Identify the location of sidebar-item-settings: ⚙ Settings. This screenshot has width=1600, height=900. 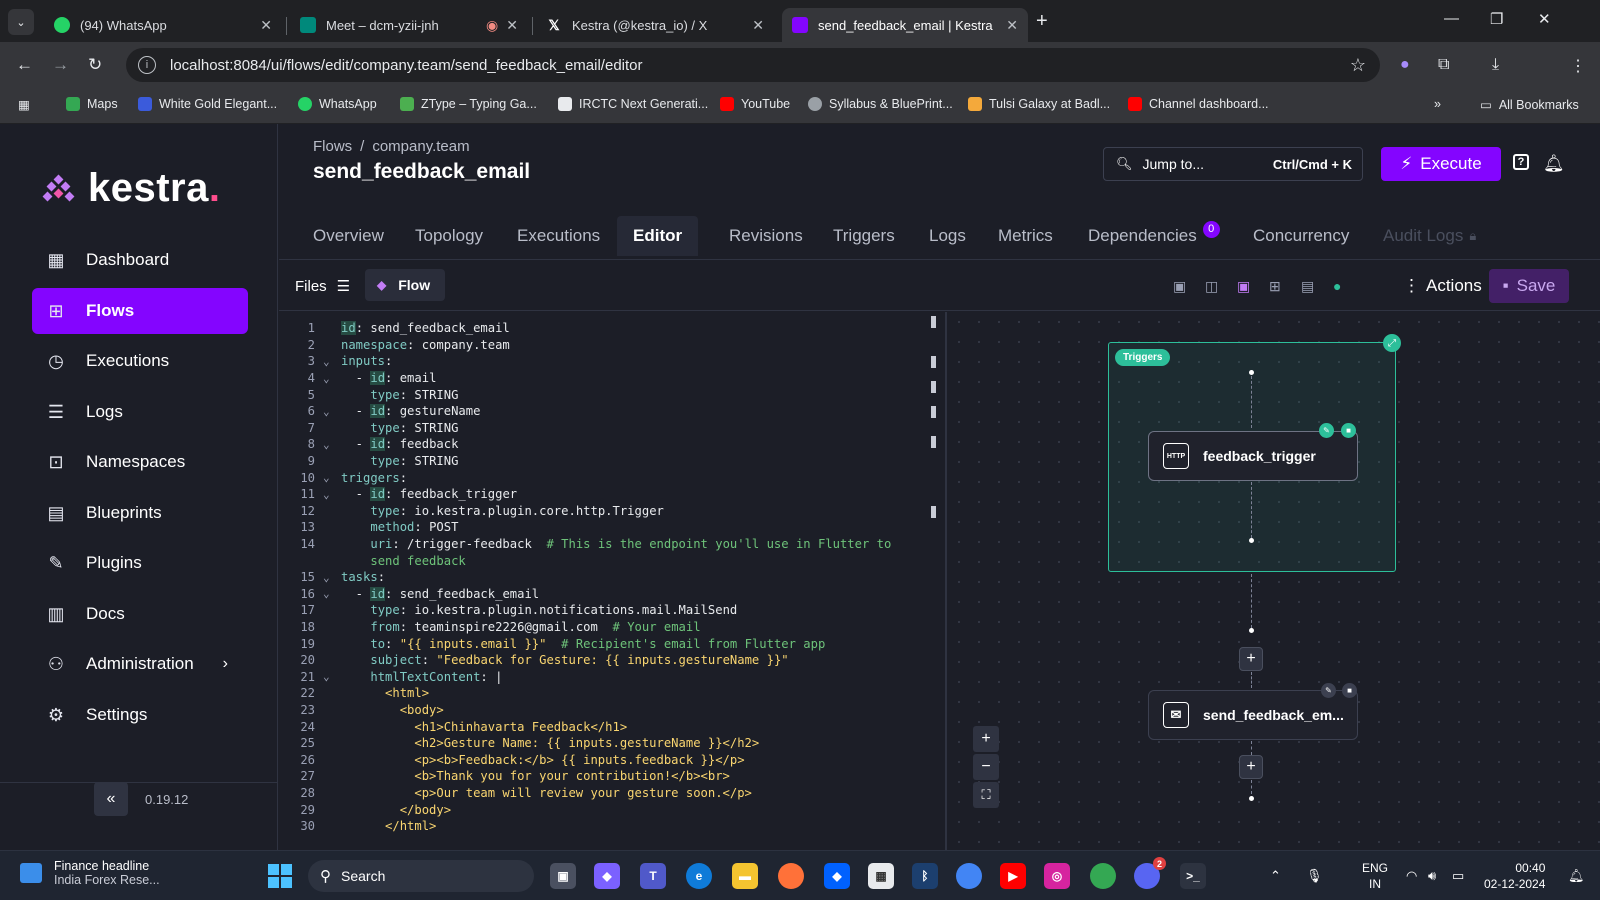
(140, 715).